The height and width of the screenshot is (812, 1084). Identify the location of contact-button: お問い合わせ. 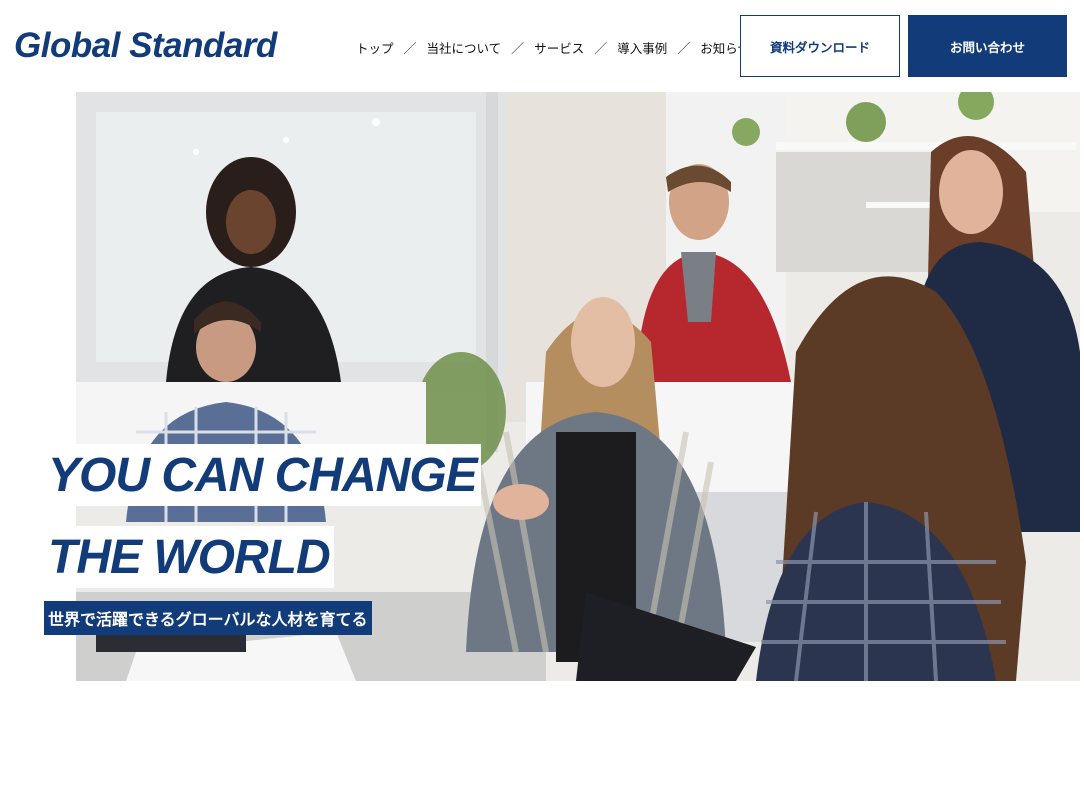
(987, 46).